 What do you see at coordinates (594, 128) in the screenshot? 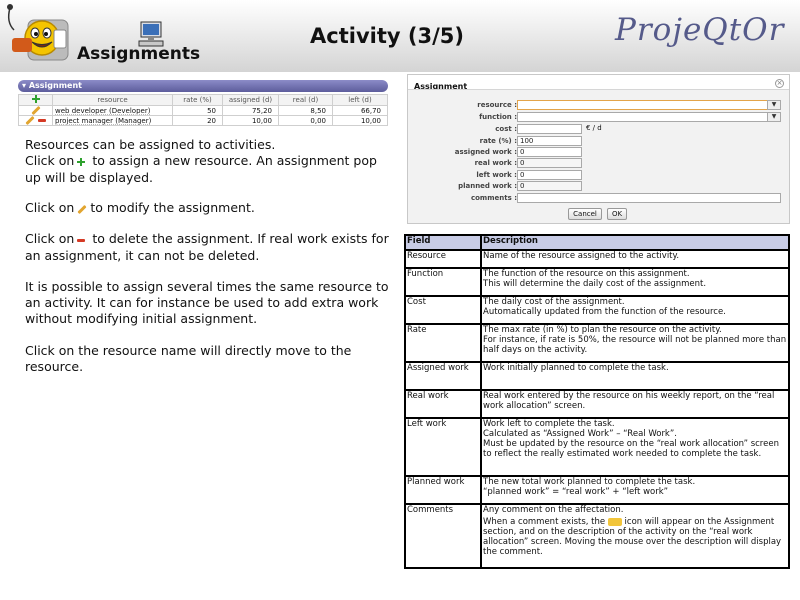
I see `cost-unit: € / d` at bounding box center [594, 128].